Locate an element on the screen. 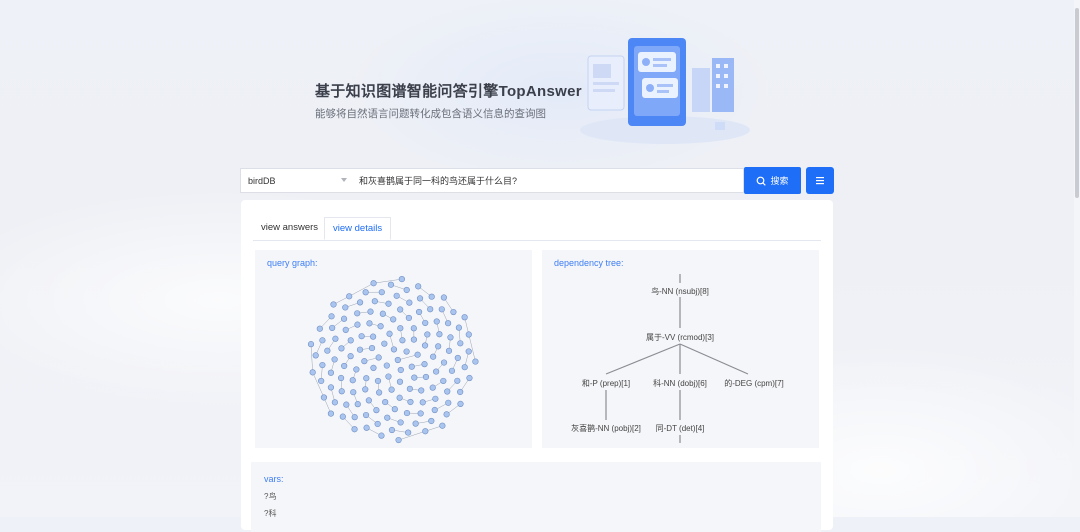 This screenshot has width=1080, height=532. query-graph-canvas is located at coordinates (393, 349).